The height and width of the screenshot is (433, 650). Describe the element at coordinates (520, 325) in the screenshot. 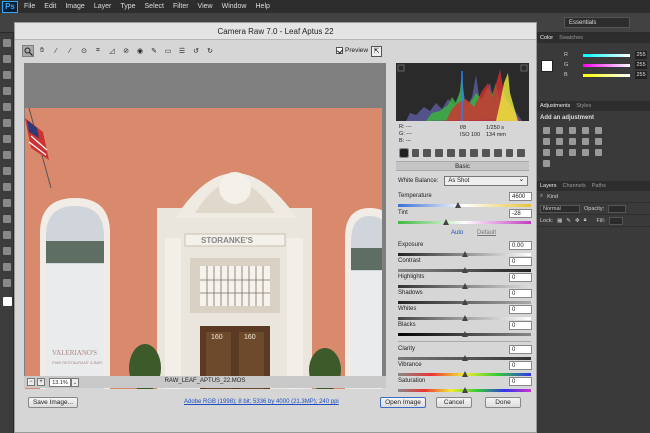

I see `blacks-field: 0` at that location.